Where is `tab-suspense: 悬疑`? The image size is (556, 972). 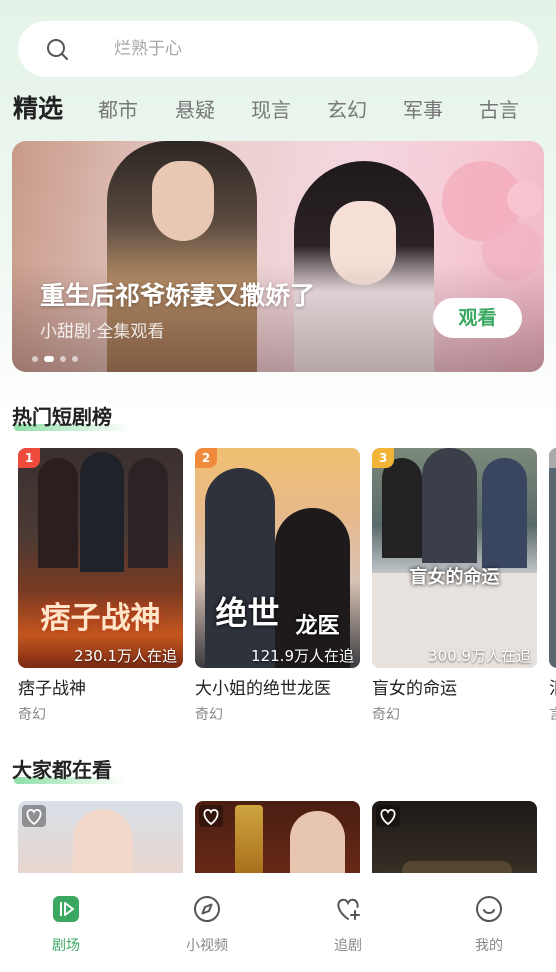 tab-suspense: 悬疑 is located at coordinates (195, 110).